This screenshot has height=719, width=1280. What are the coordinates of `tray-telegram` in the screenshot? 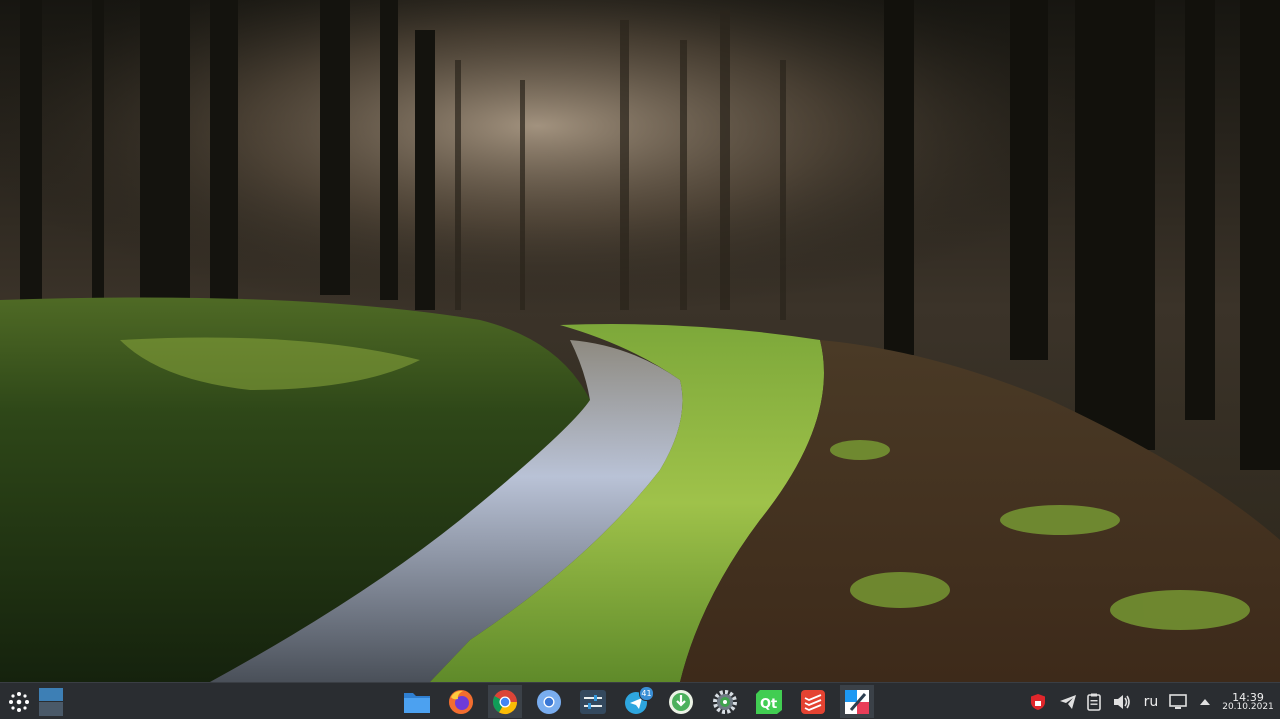 It's located at (1068, 701).